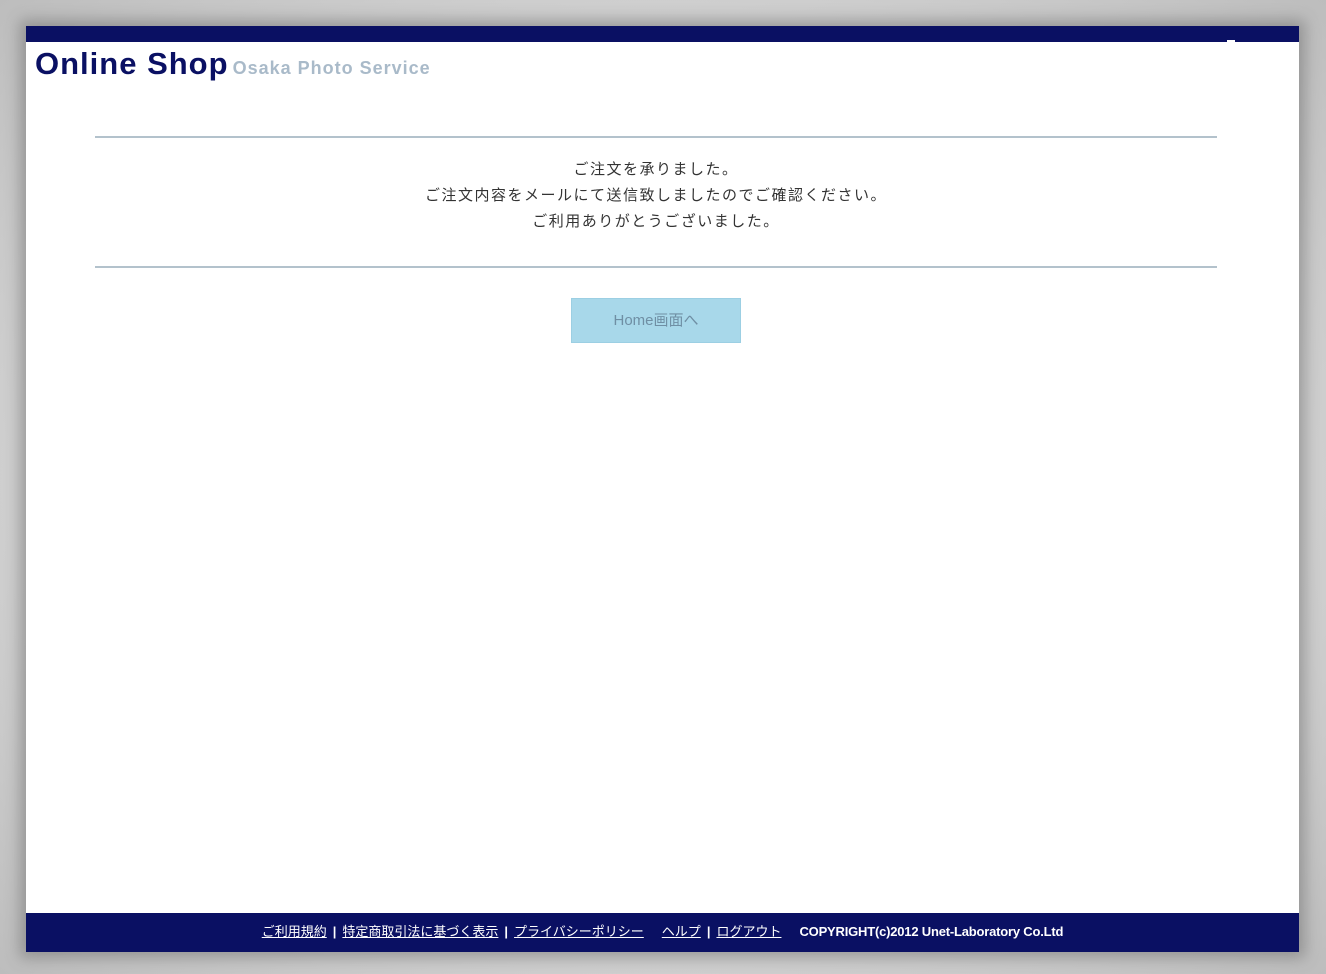 The height and width of the screenshot is (974, 1326). Describe the element at coordinates (294, 931) in the screenshot. I see `footer-link-terms: ご利用規約` at that location.